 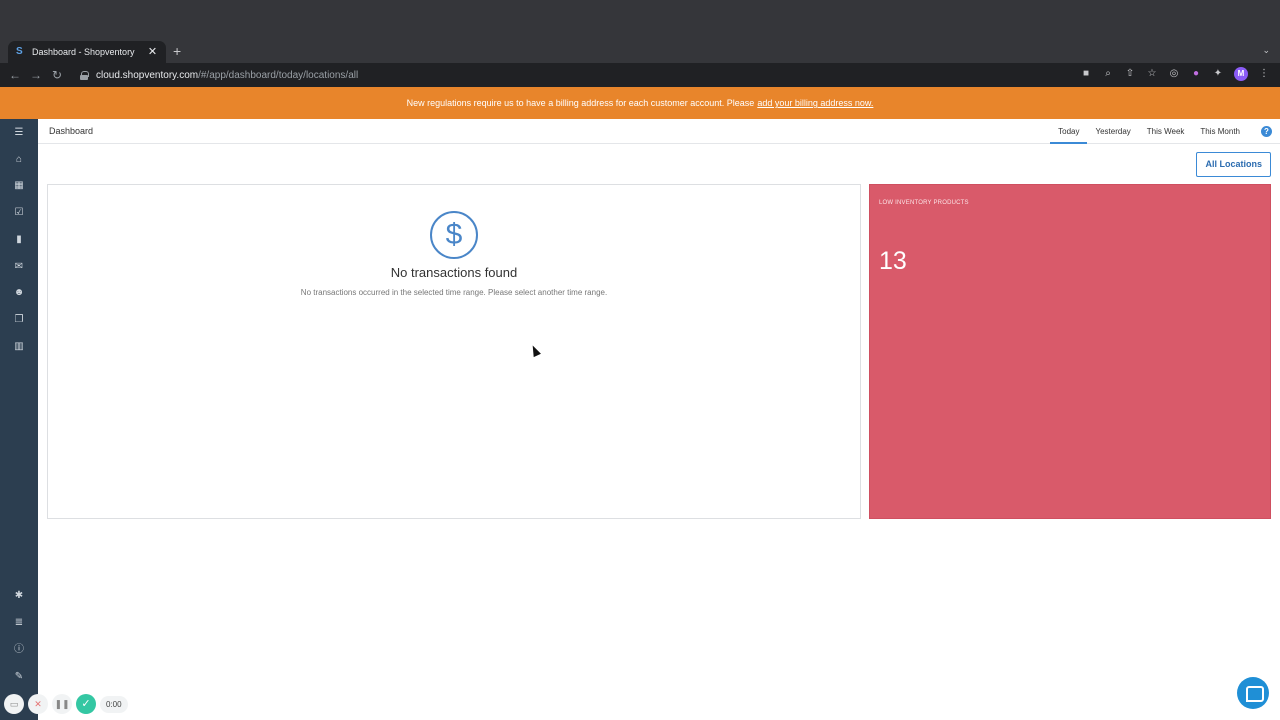 What do you see at coordinates (1264, 74) in the screenshot?
I see `more-icon: ⋮` at bounding box center [1264, 74].